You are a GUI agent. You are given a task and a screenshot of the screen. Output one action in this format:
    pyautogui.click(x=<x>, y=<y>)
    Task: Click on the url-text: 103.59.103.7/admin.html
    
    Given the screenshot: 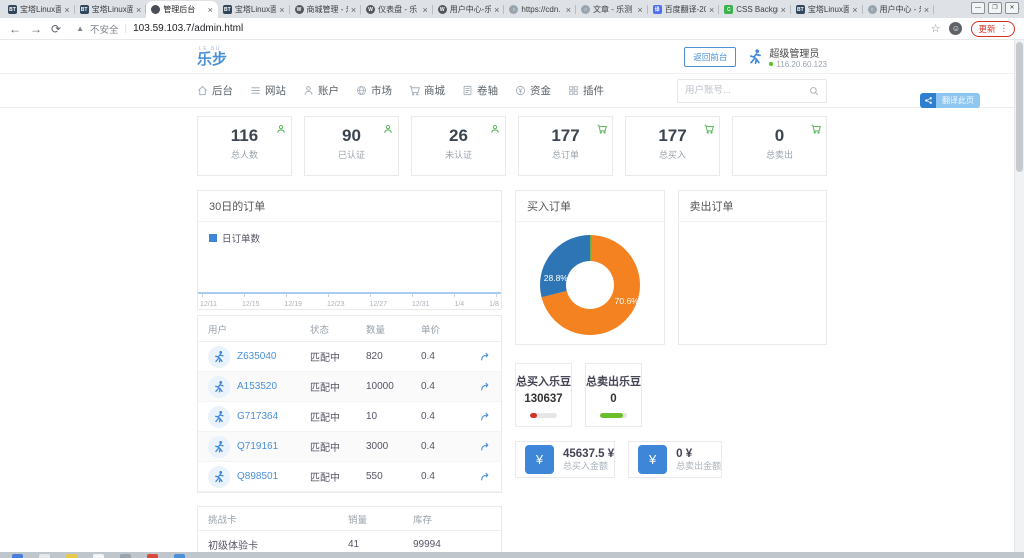 What is the action you would take?
    pyautogui.click(x=188, y=28)
    